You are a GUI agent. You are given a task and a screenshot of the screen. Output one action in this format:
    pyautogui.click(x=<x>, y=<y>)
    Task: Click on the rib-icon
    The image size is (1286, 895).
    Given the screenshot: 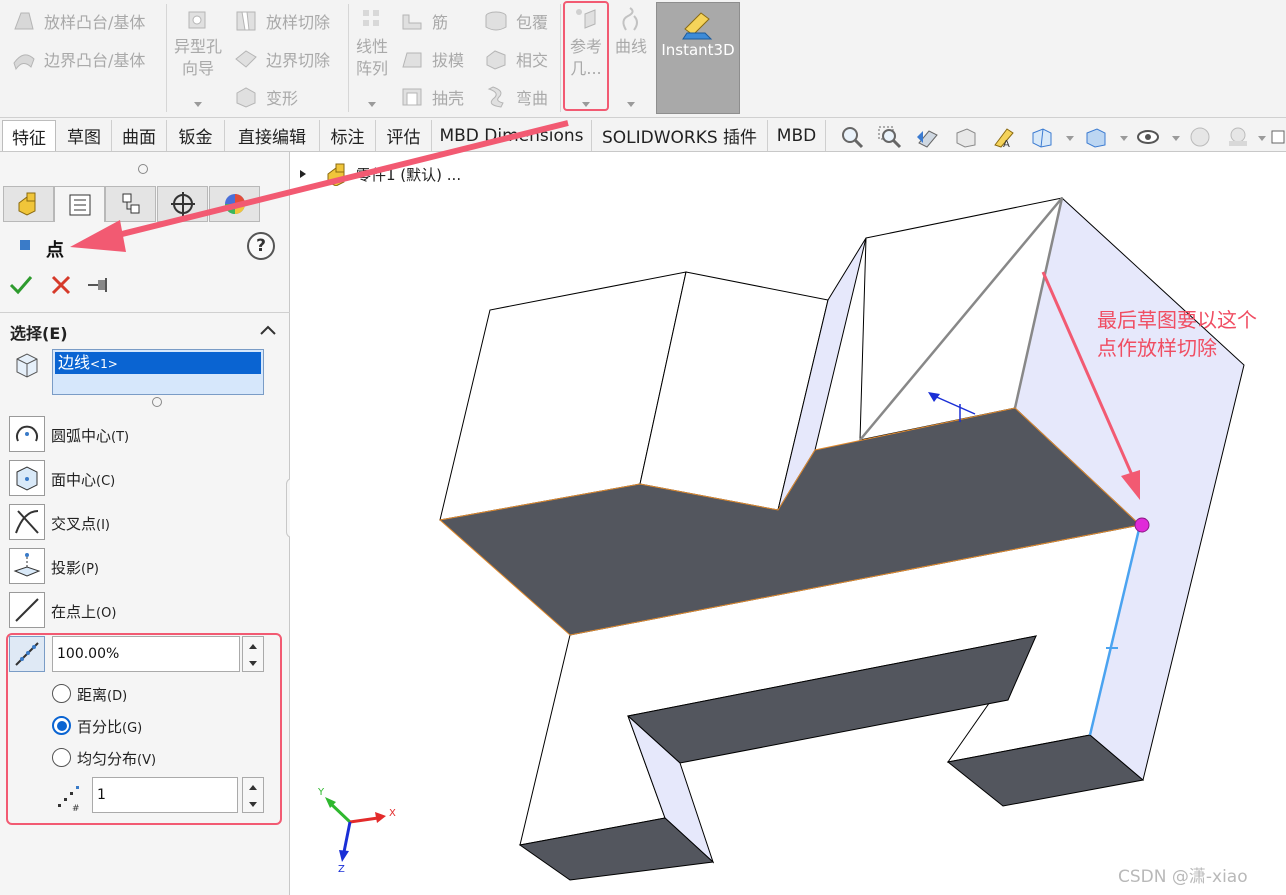 What is the action you would take?
    pyautogui.click(x=412, y=21)
    